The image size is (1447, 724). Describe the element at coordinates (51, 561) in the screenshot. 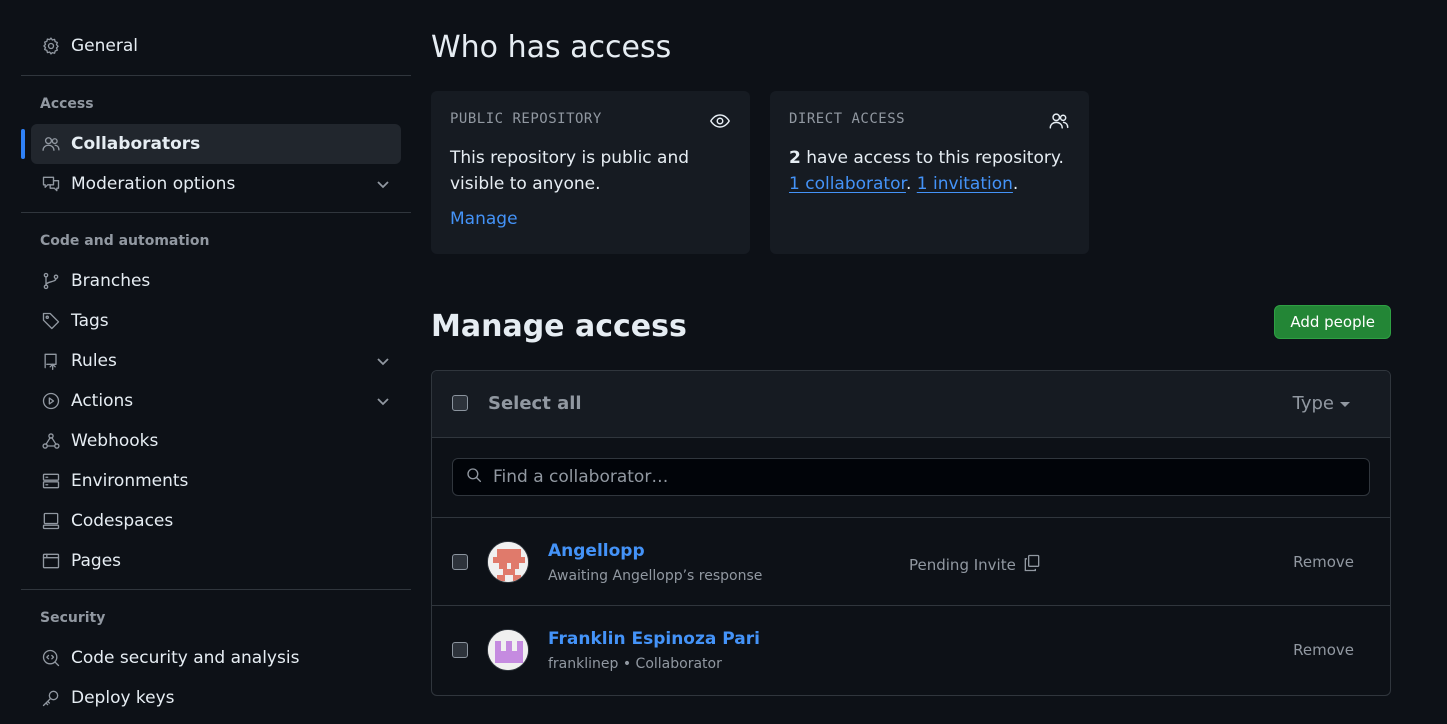

I see `browser-icon` at that location.